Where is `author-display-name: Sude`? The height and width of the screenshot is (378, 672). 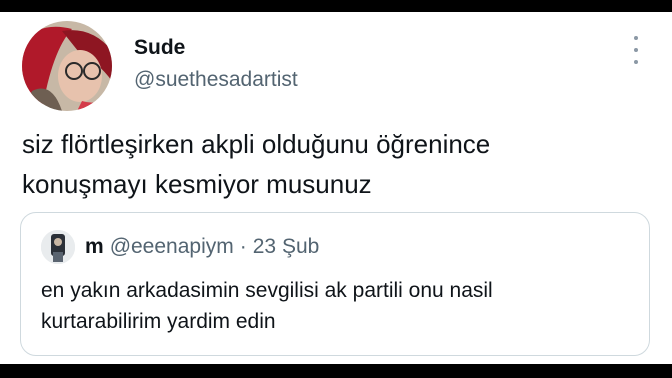
author-display-name: Sude is located at coordinates (159, 48).